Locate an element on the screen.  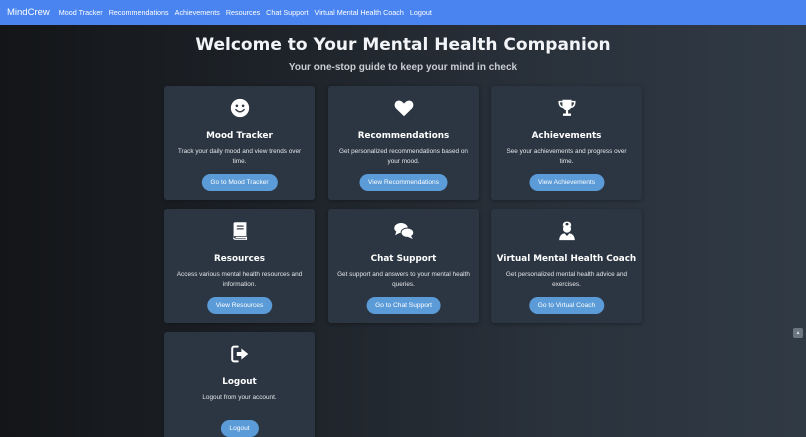
book-icon is located at coordinates (239, 231).